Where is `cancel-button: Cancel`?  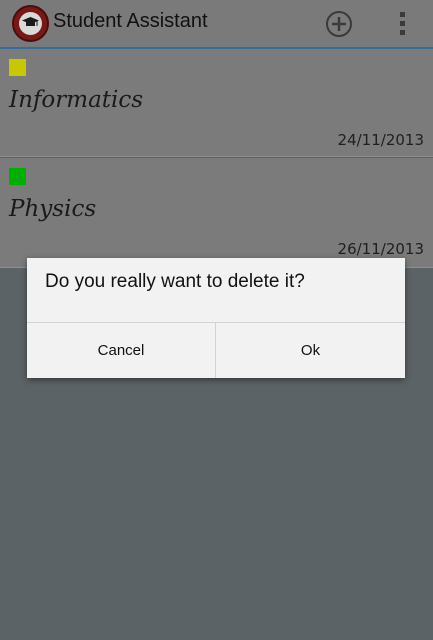
cancel-button: Cancel is located at coordinates (121, 350).